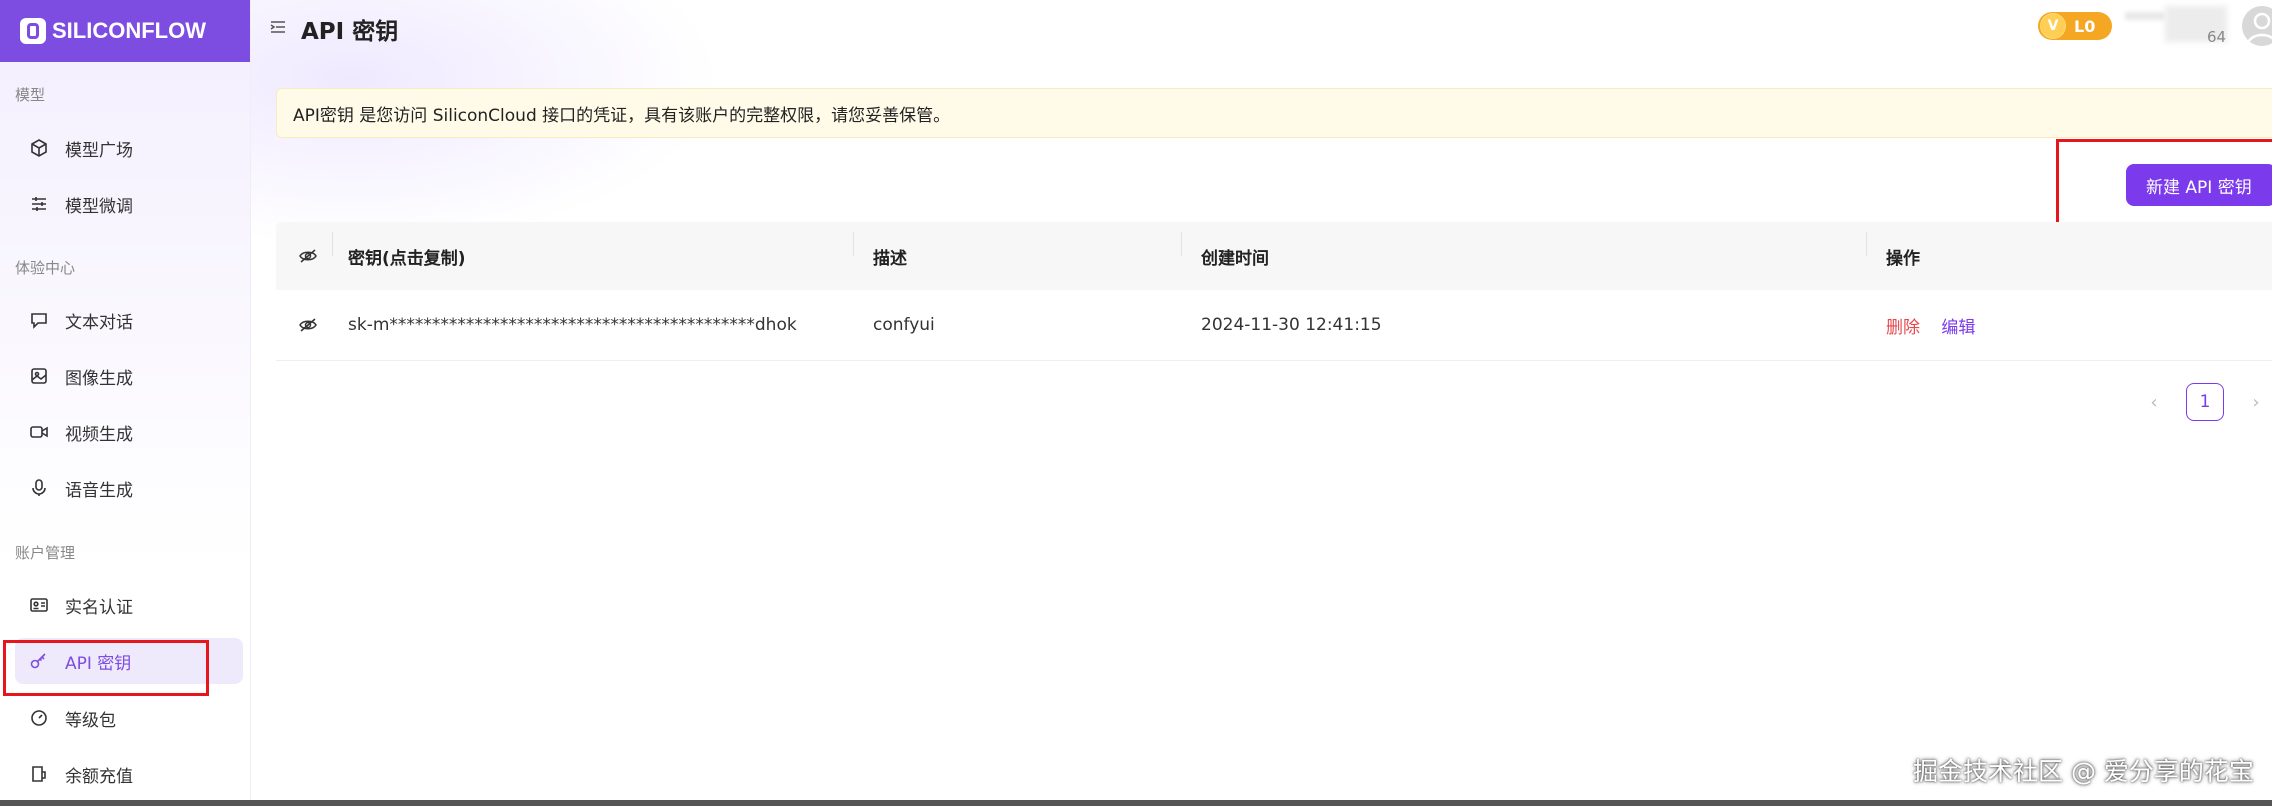 Image resolution: width=2272 pixels, height=806 pixels. I want to click on section-label-account: 账户管理, so click(45, 553).